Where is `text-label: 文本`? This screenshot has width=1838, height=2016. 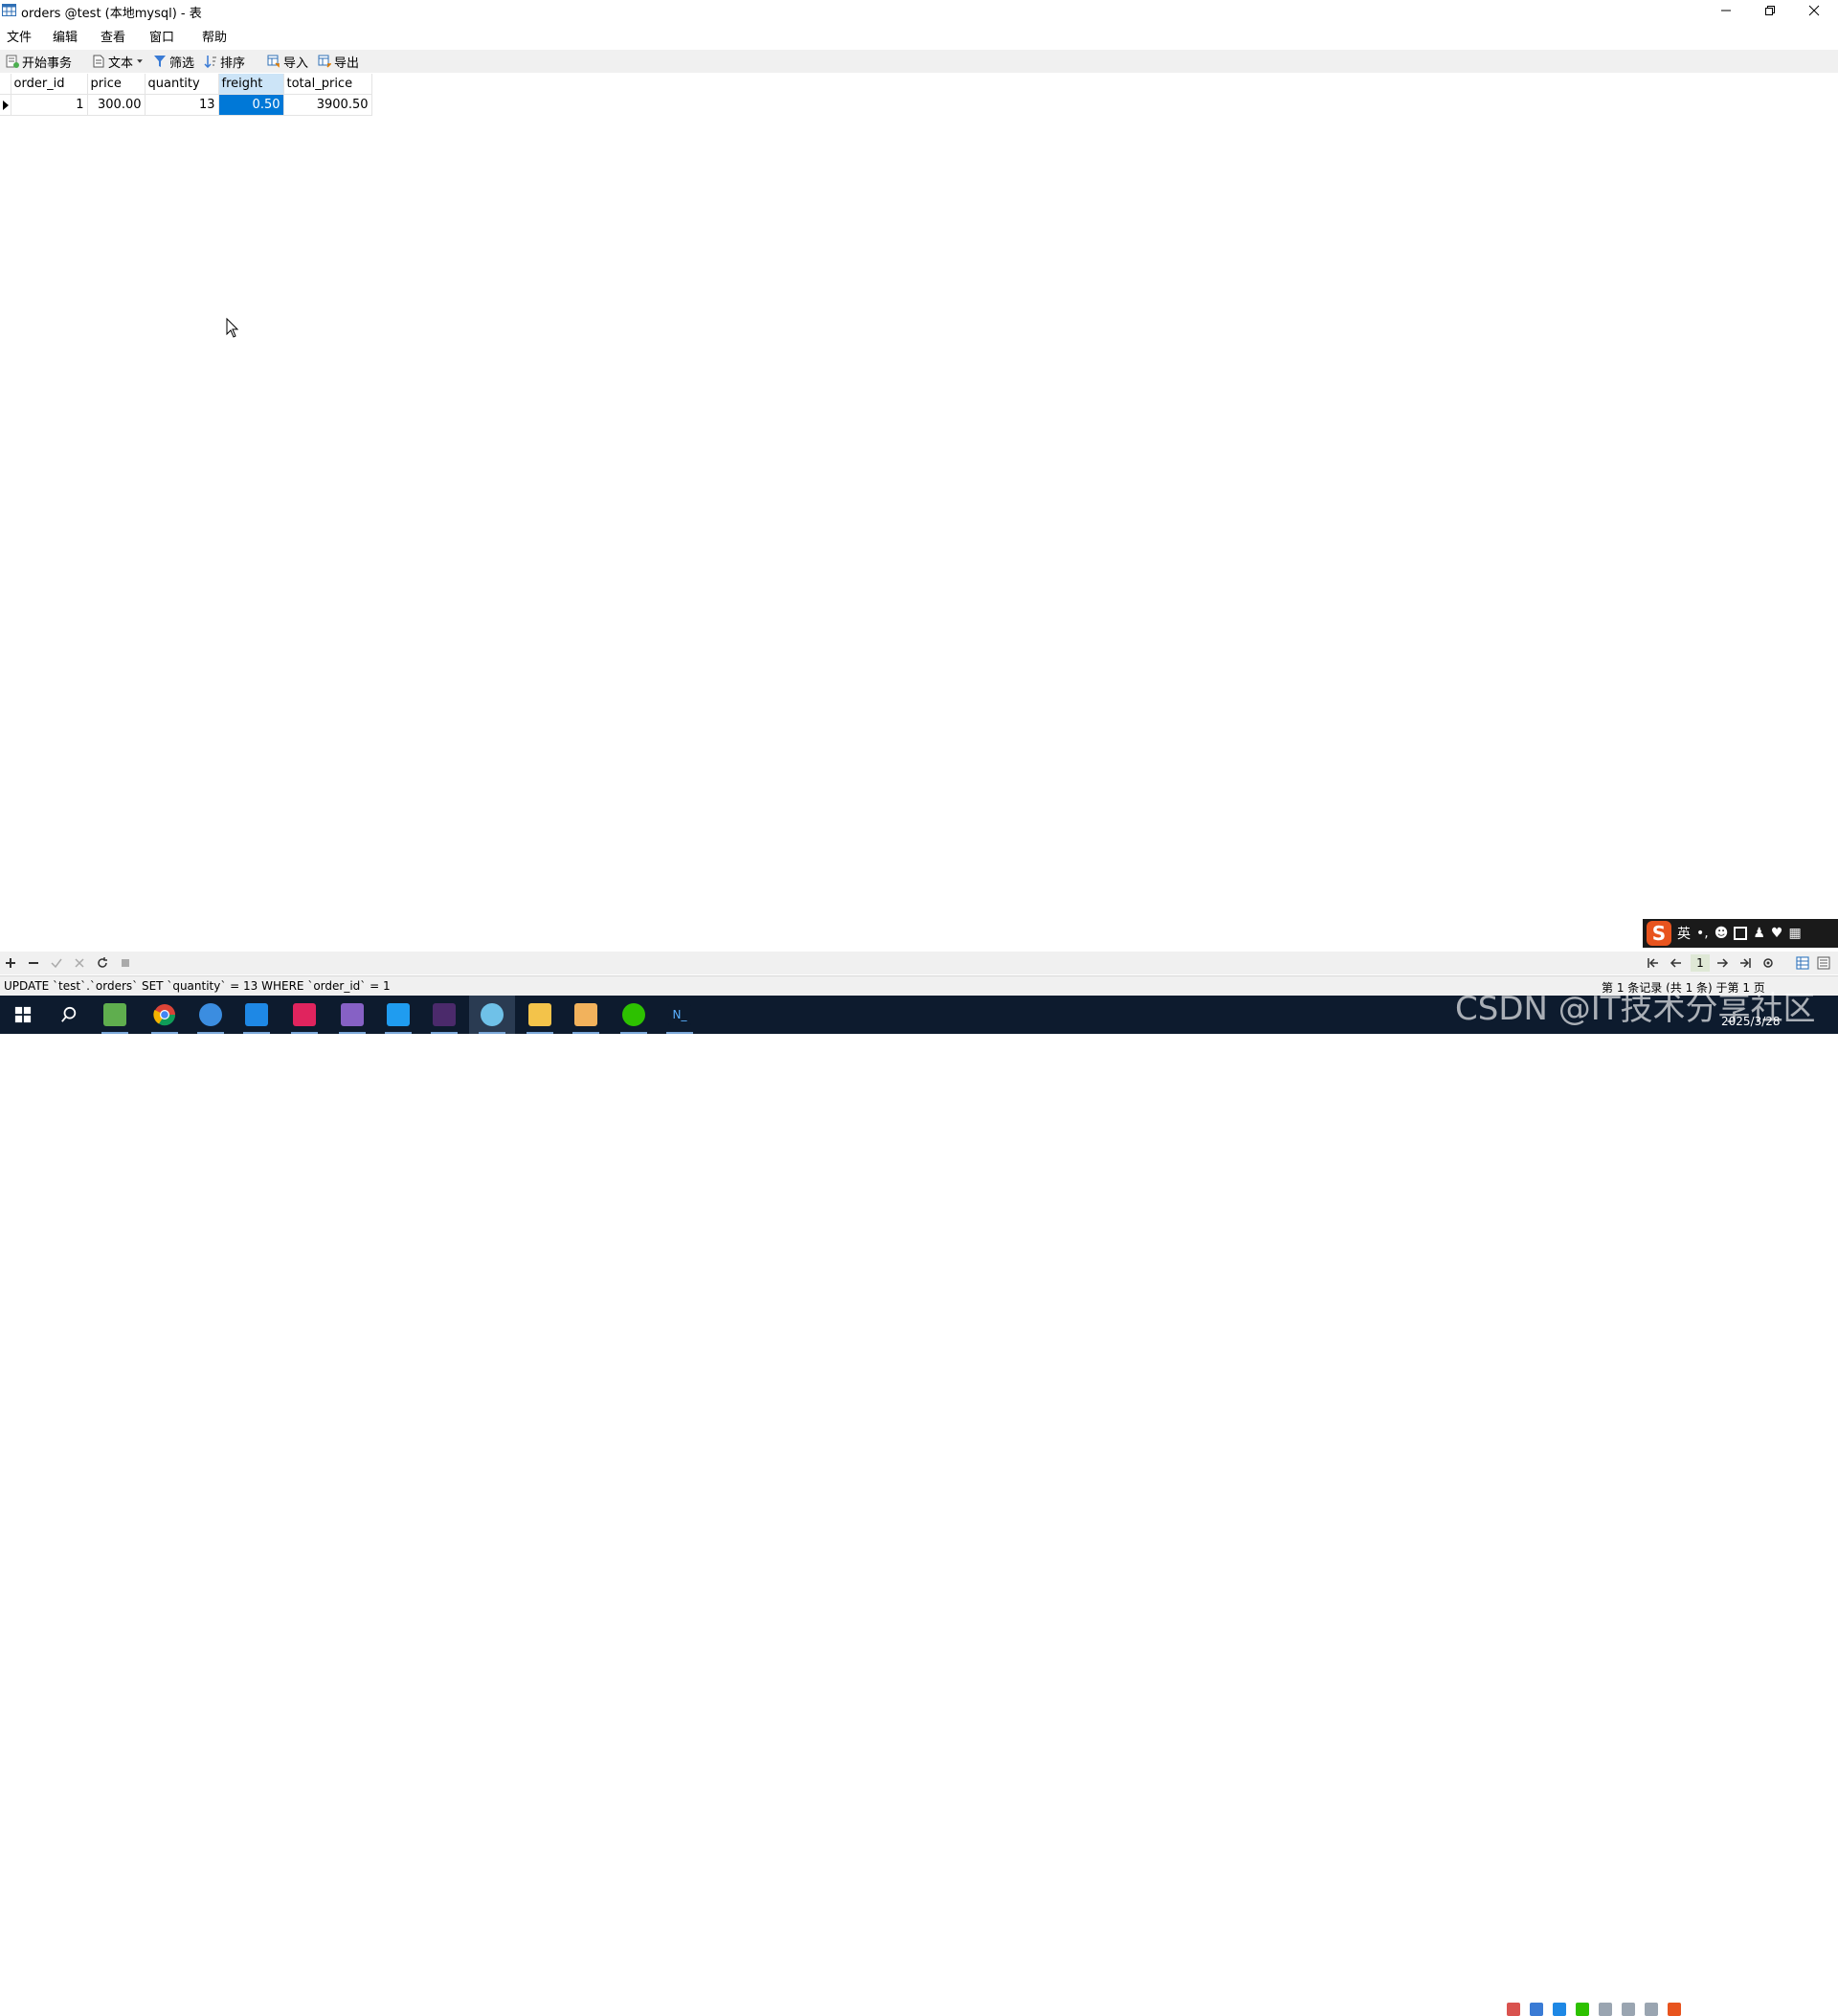 text-label: 文本 is located at coordinates (121, 64).